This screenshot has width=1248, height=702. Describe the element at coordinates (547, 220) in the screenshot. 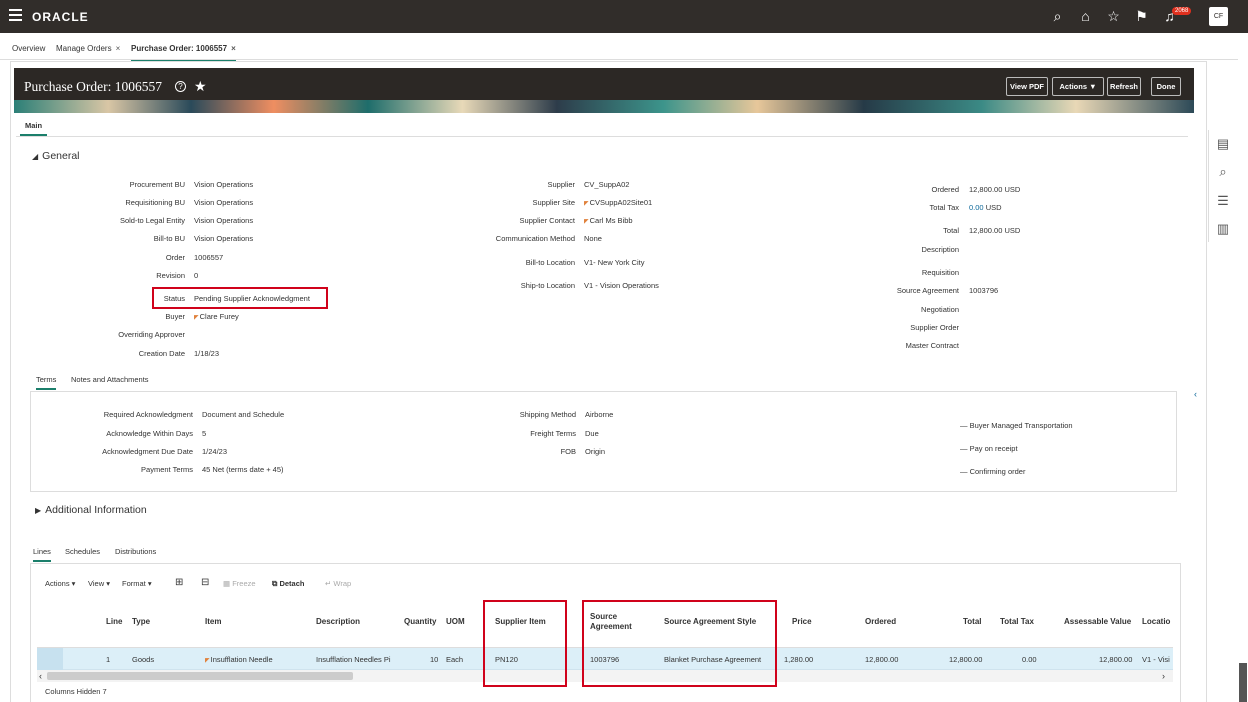

I see `supplier-contact-label: Supplier Contact` at that location.